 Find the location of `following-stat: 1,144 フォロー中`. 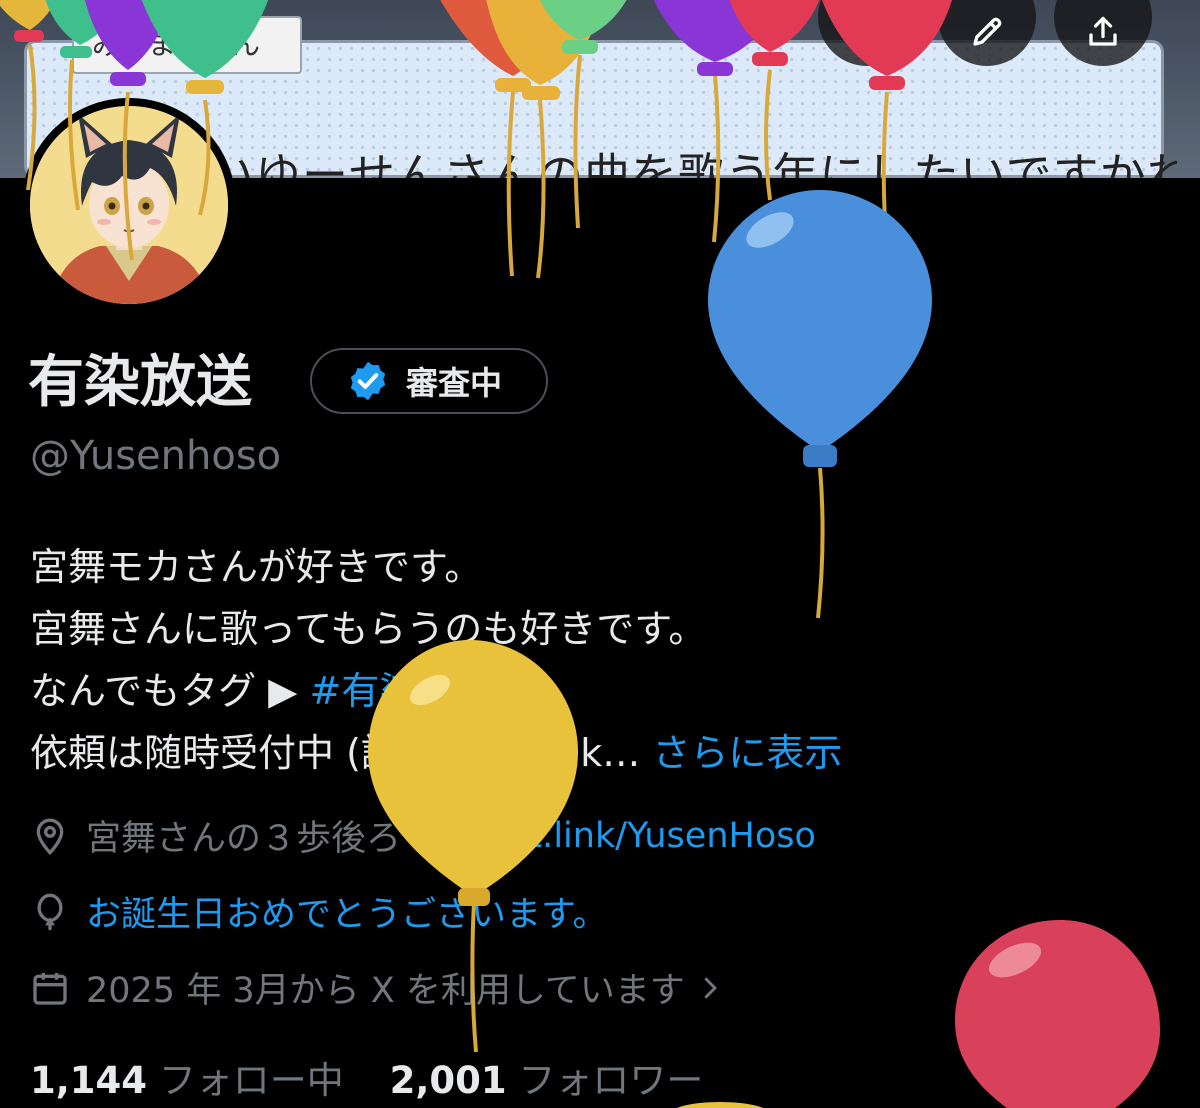

following-stat: 1,144 フォロー中 is located at coordinates (187, 1080).